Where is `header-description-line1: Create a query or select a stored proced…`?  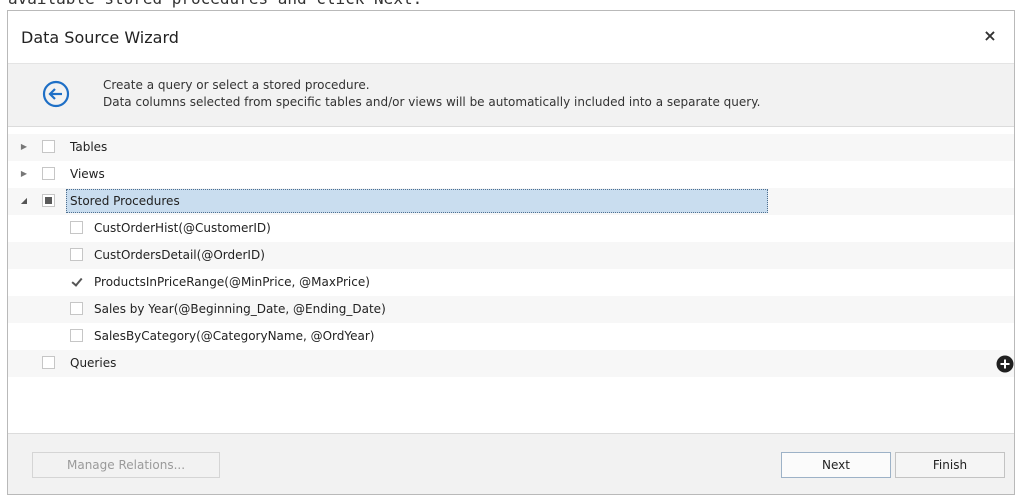
header-description-line1: Create a query or select a stored proced… is located at coordinates (236, 85).